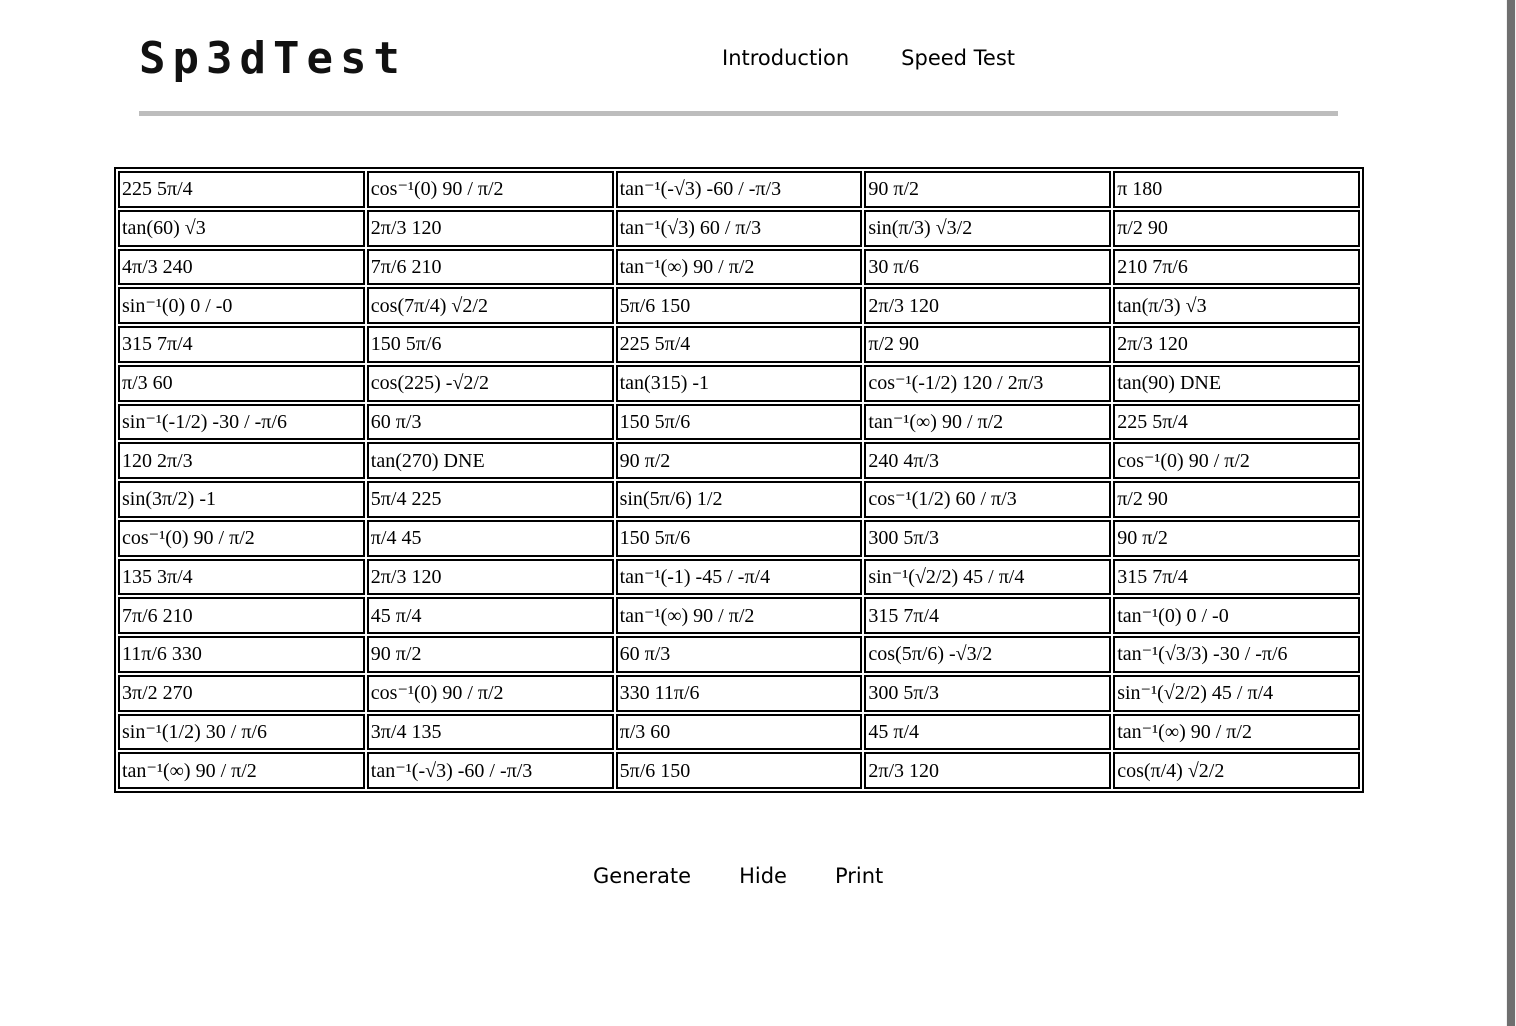 The height and width of the screenshot is (1026, 1516). Describe the element at coordinates (958, 58) in the screenshot. I see `nav-link-speed-test: Speed Test` at that location.